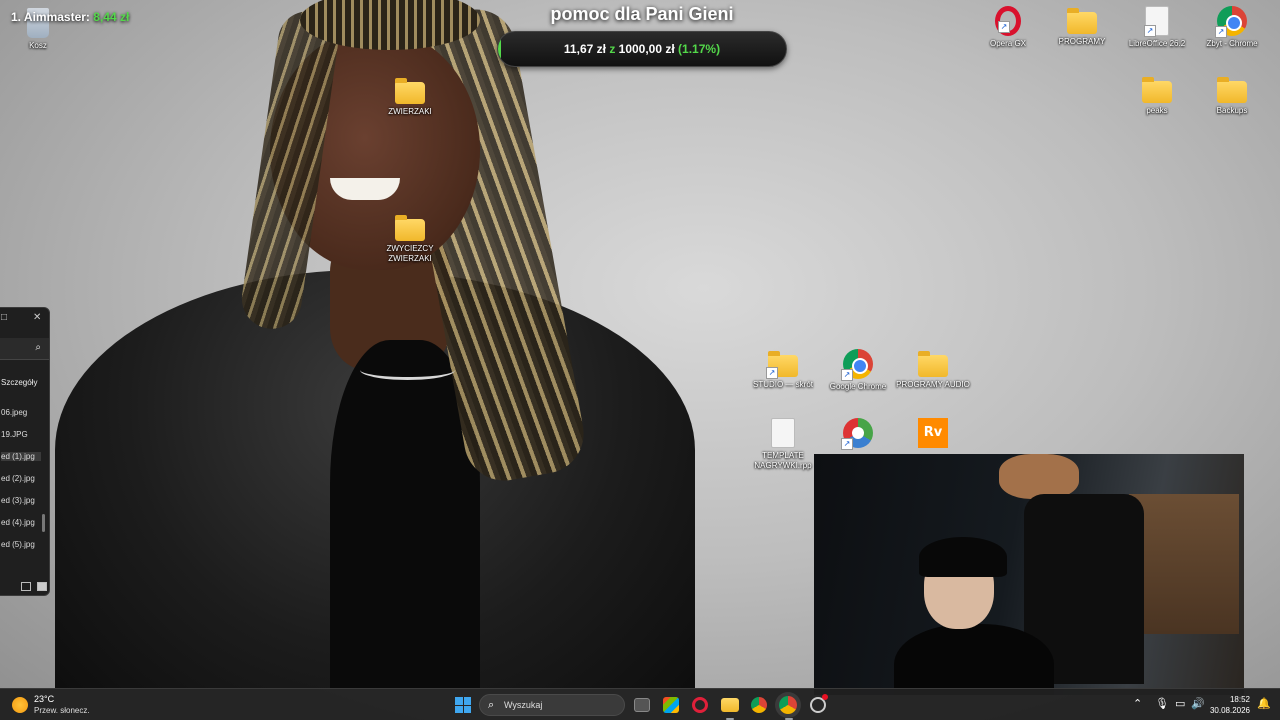  I want to click on webcam-plush-toy, so click(1039, 476).